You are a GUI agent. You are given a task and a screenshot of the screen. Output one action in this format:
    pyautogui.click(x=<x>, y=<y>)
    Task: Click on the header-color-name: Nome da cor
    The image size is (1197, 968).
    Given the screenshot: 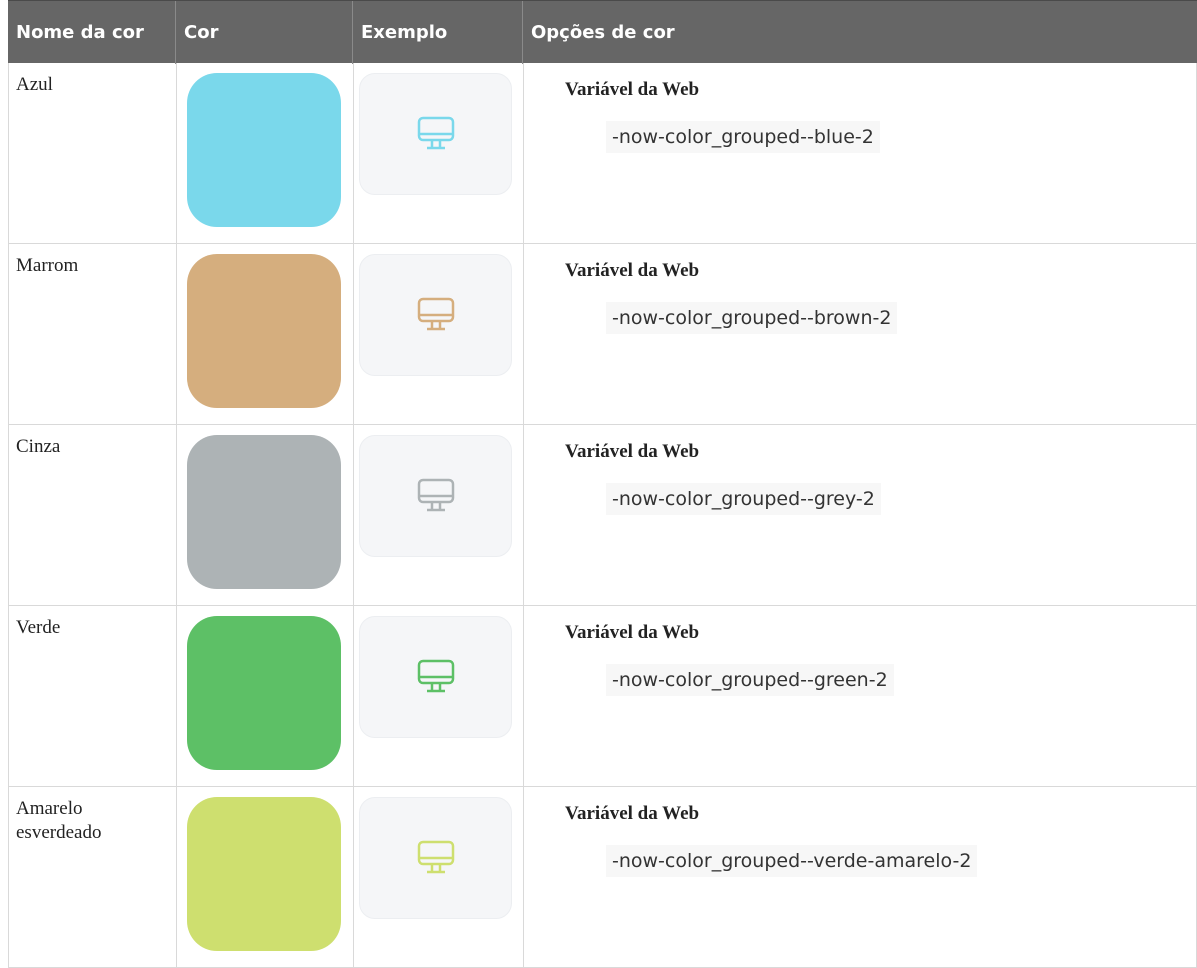 What is the action you would take?
    pyautogui.click(x=92, y=32)
    